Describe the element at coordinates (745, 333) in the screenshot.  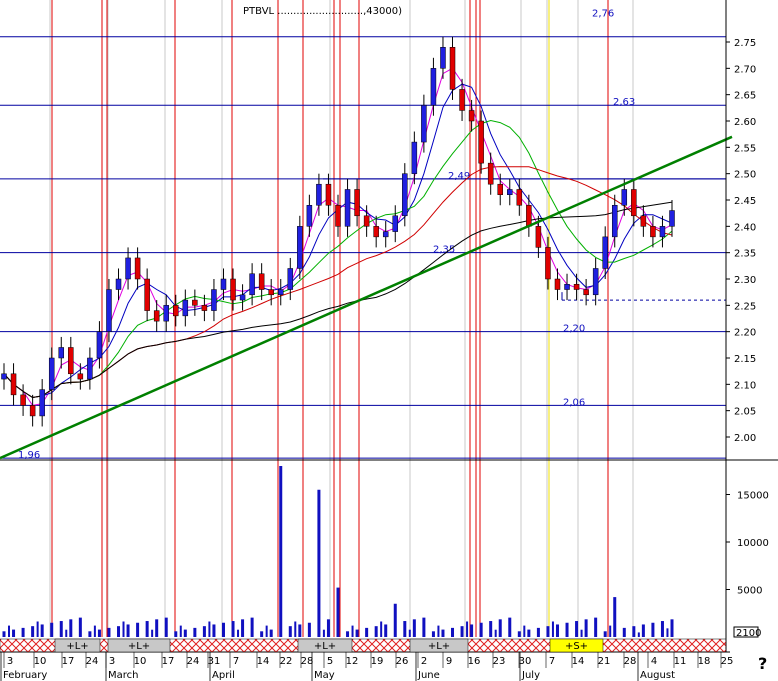
I see `price-tick-label: 2.20` at that location.